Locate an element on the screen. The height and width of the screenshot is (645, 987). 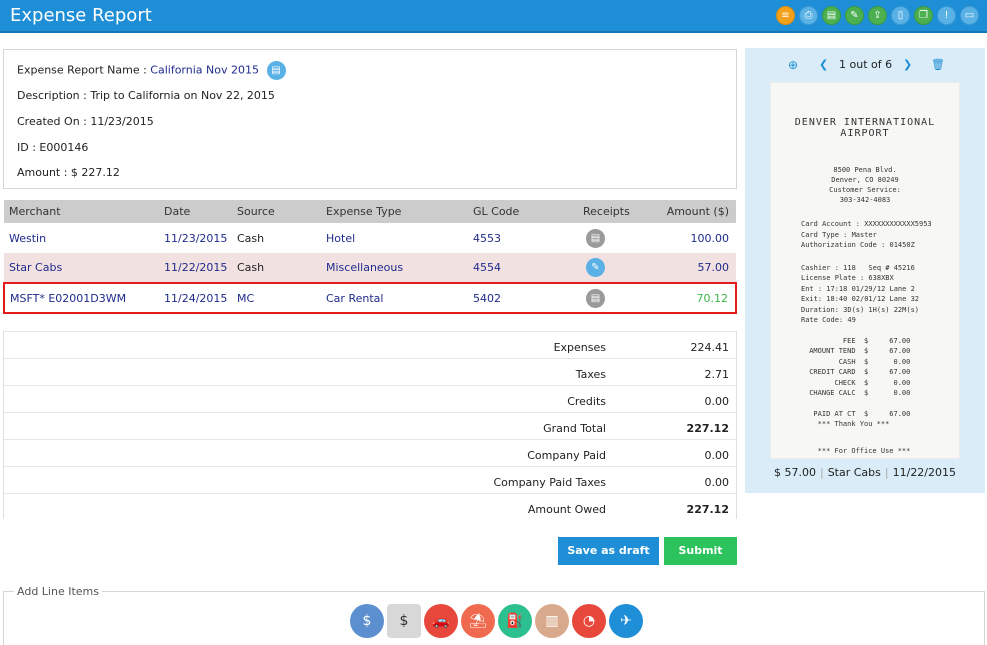
cell-date: 11/24/2015 is located at coordinates (195, 298).